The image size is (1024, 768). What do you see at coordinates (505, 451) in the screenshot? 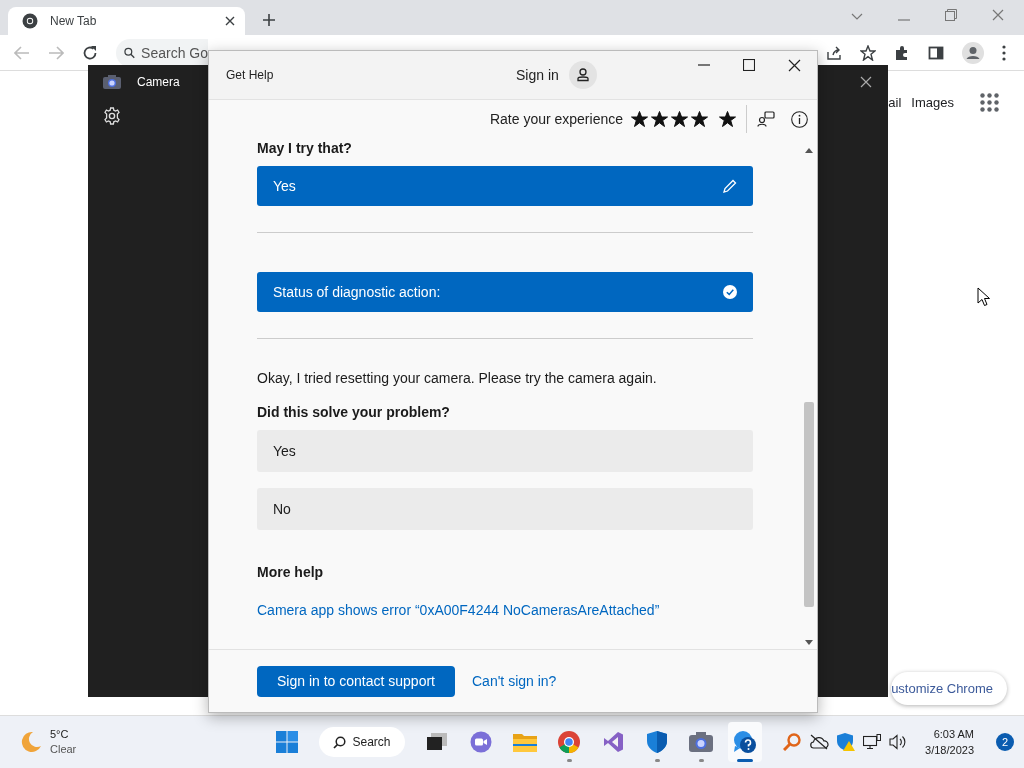
I see `answer-option: Yes` at bounding box center [505, 451].